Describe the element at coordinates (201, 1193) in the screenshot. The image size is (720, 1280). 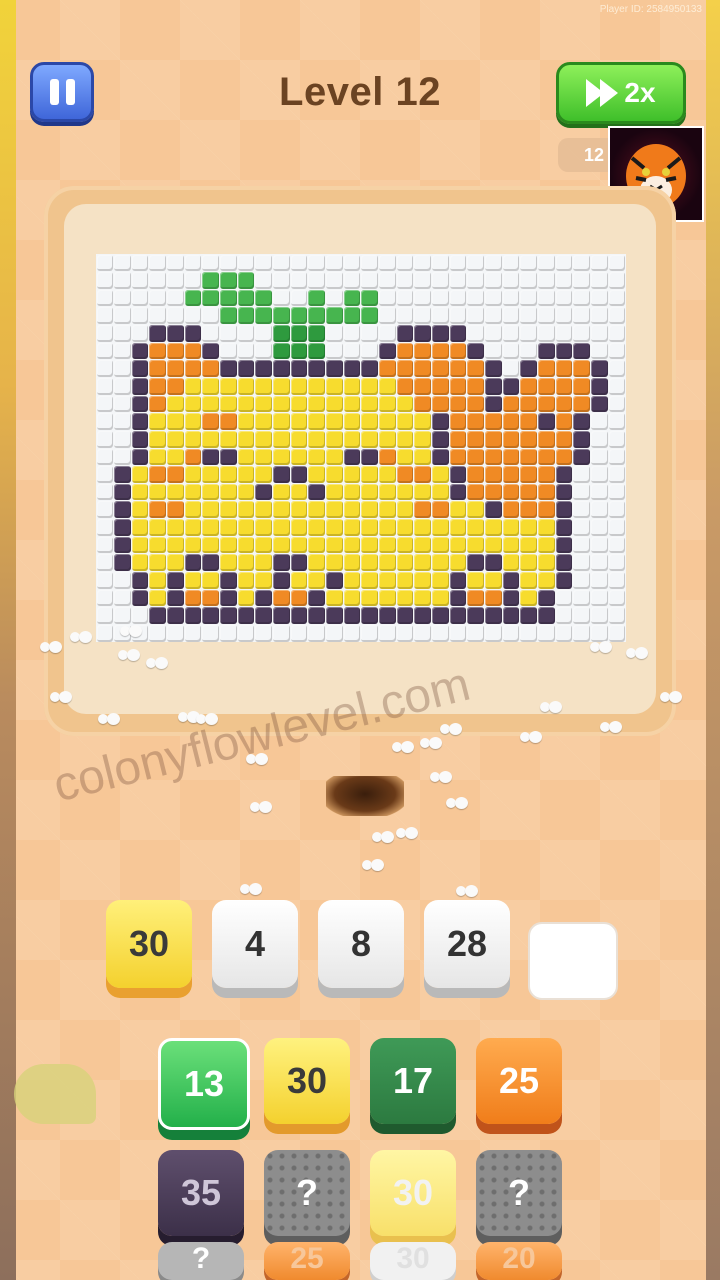
I see `queue-tile: 35` at that location.